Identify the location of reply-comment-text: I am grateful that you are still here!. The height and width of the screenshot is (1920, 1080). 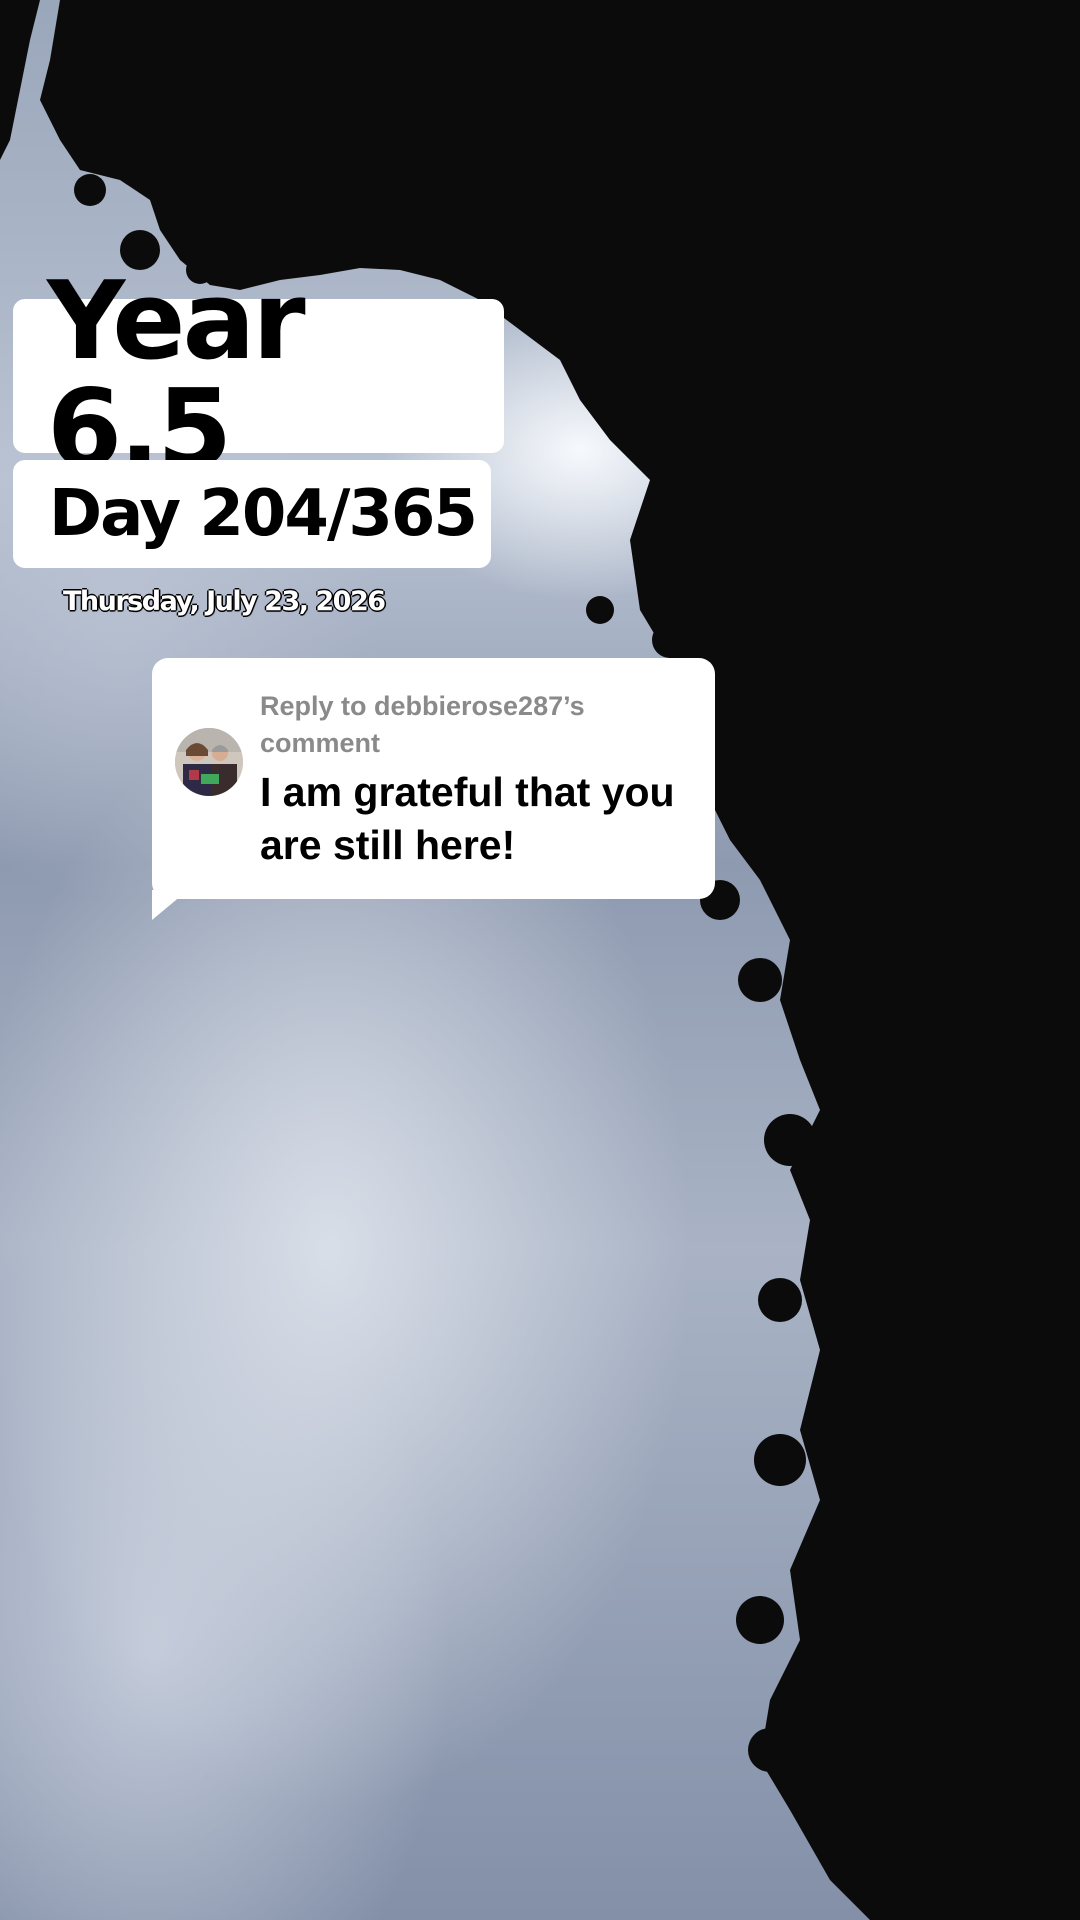
(467, 818).